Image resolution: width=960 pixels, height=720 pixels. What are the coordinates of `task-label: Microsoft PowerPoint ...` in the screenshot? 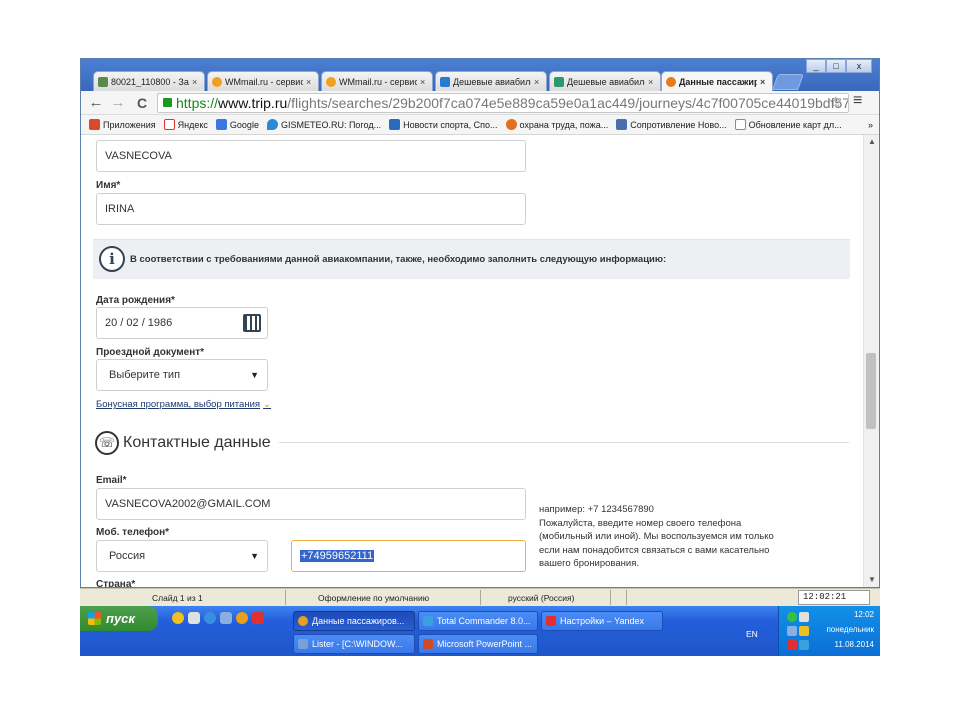 It's located at (485, 644).